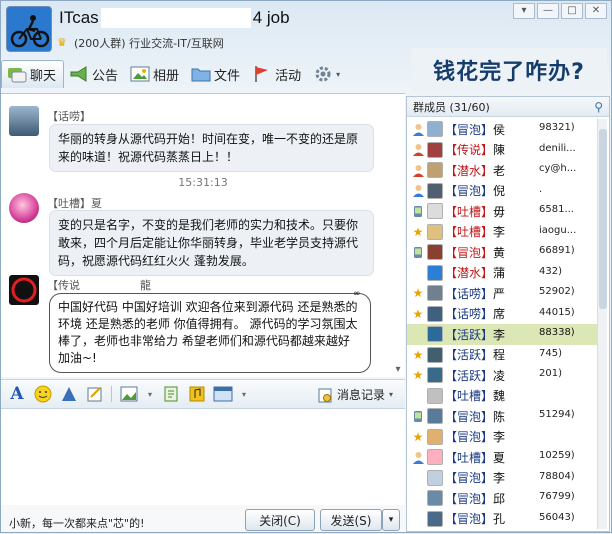  What do you see at coordinates (502, 530) in the screenshot?
I see `member-row: 【冒泡】` at bounding box center [502, 530].